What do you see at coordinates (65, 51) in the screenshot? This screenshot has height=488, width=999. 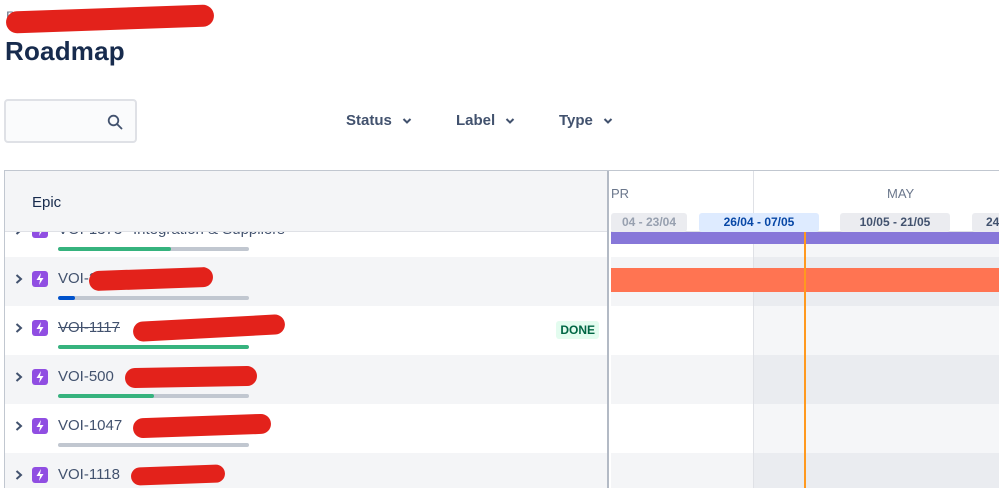 I see `page-title: Roadmap` at bounding box center [65, 51].